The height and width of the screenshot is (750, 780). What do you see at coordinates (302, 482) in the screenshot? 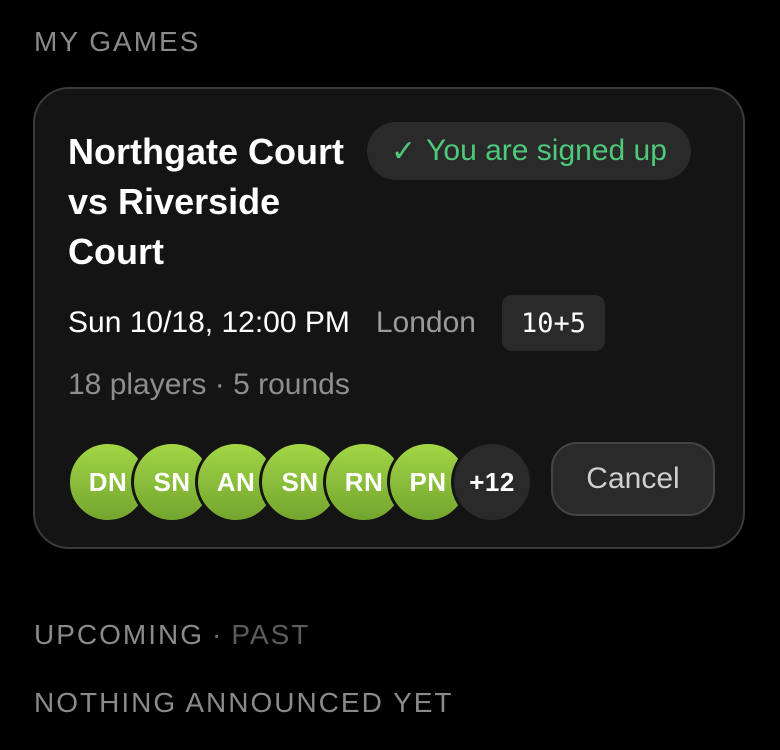
I see `player-avatars: DN SN AN SN RN PN +12` at bounding box center [302, 482].